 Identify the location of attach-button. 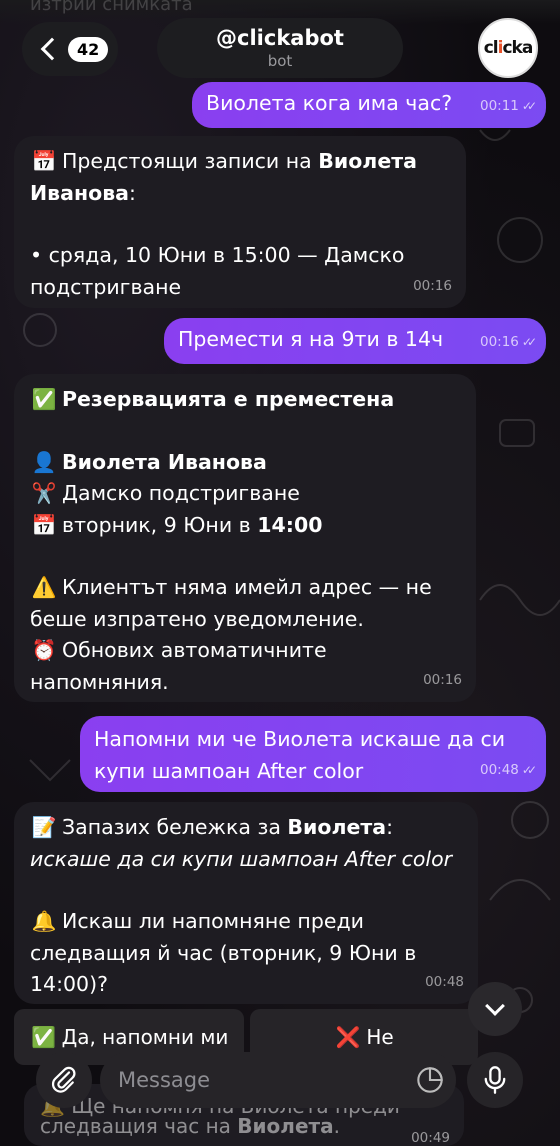
(64, 1080).